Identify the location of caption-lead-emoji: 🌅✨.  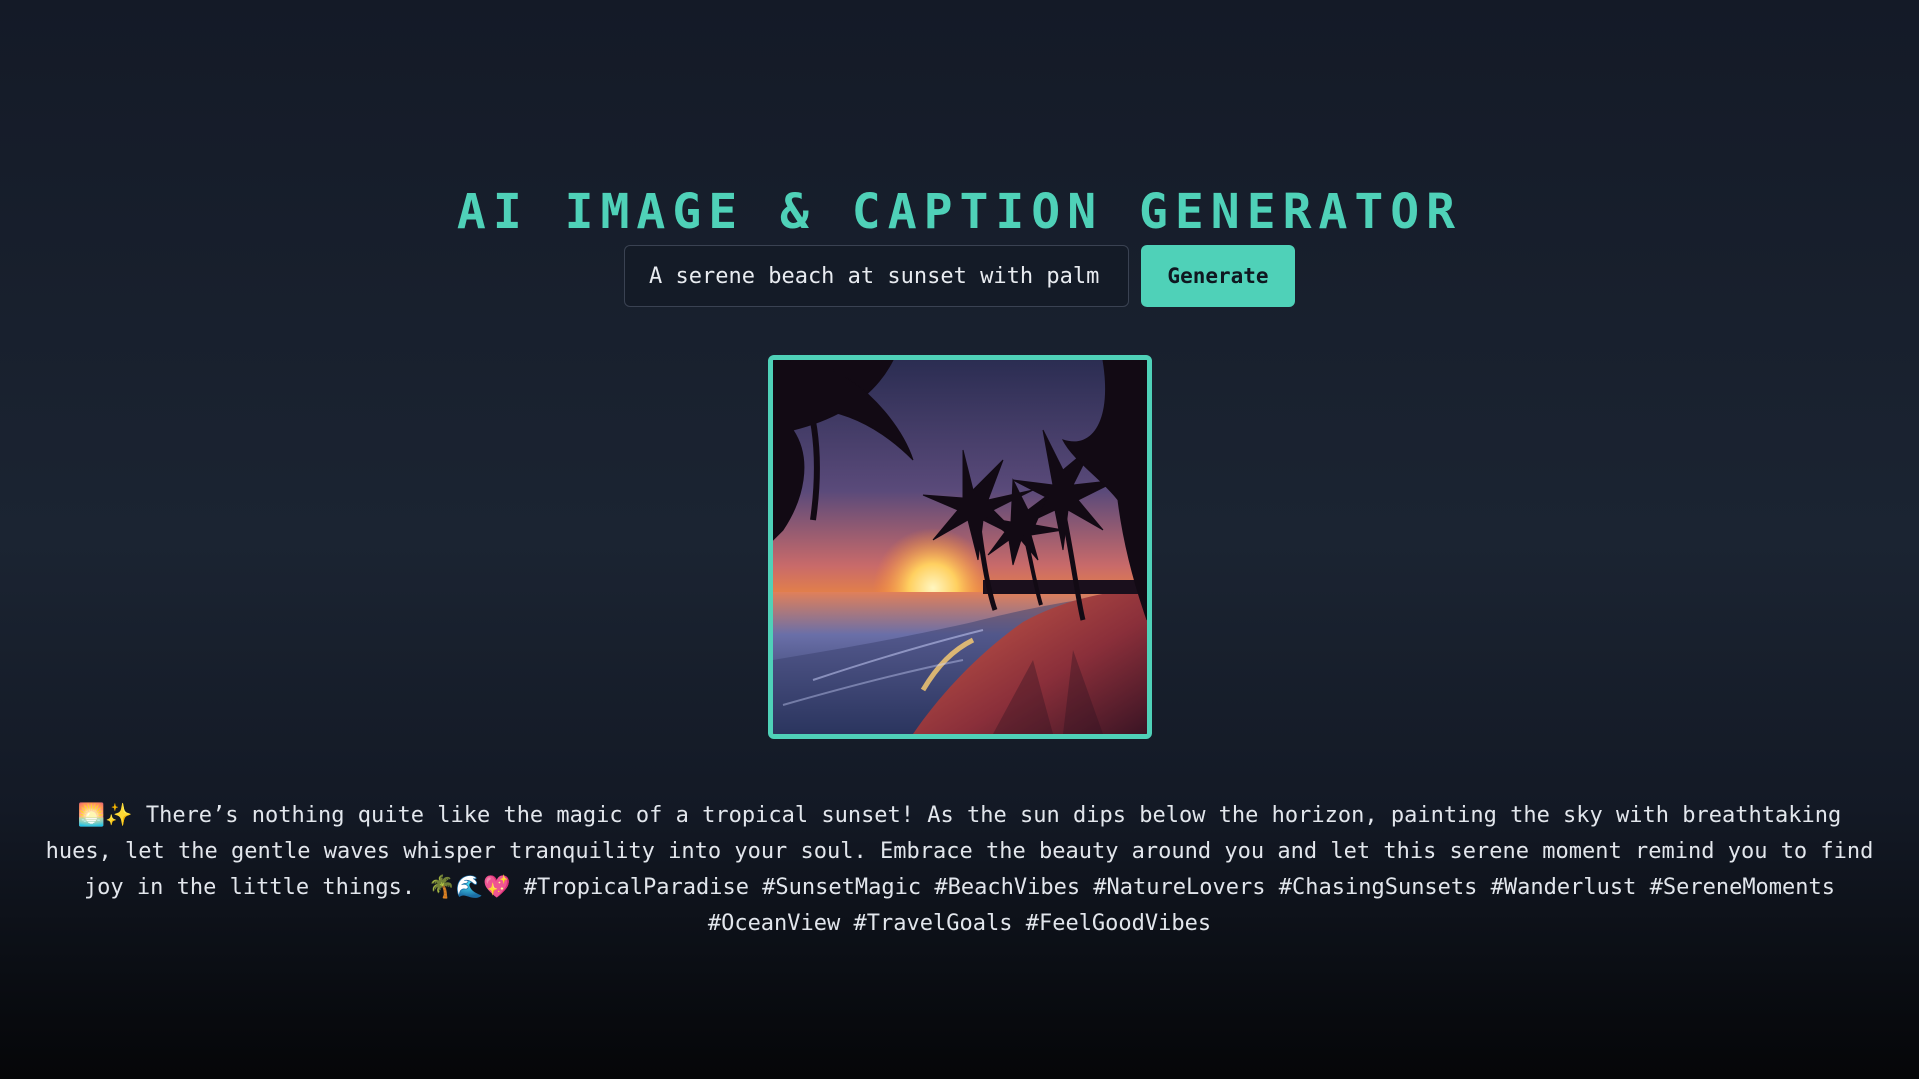
(105, 815).